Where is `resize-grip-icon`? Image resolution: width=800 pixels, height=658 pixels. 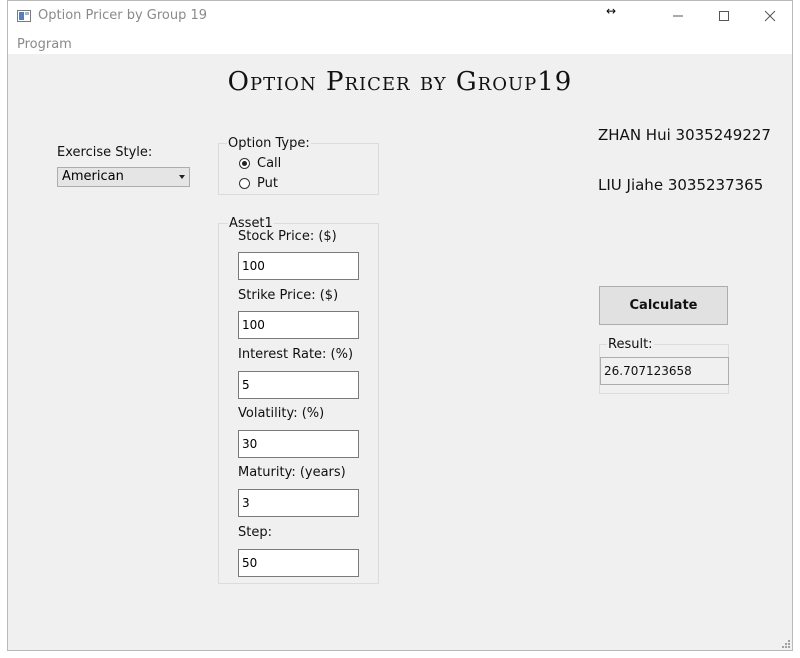 resize-grip-icon is located at coordinates (786, 644).